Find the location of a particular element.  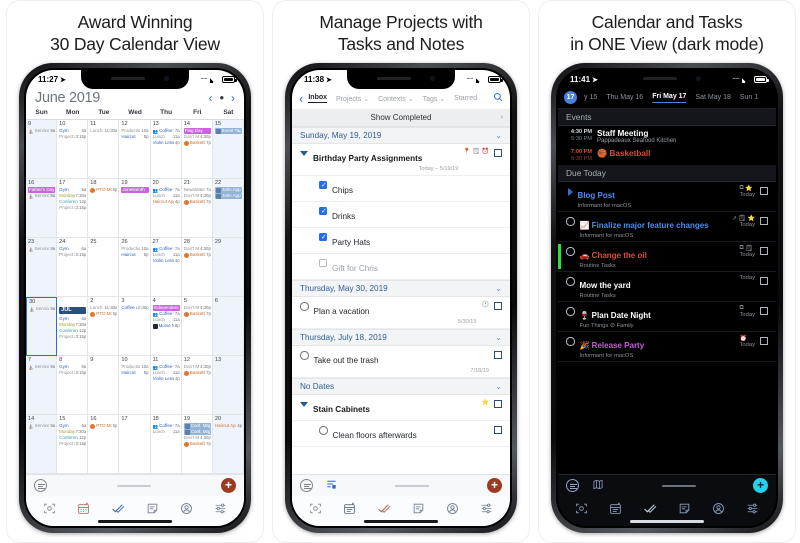

task-row: Take out the trash 7/18/19 is located at coordinates (401, 362).